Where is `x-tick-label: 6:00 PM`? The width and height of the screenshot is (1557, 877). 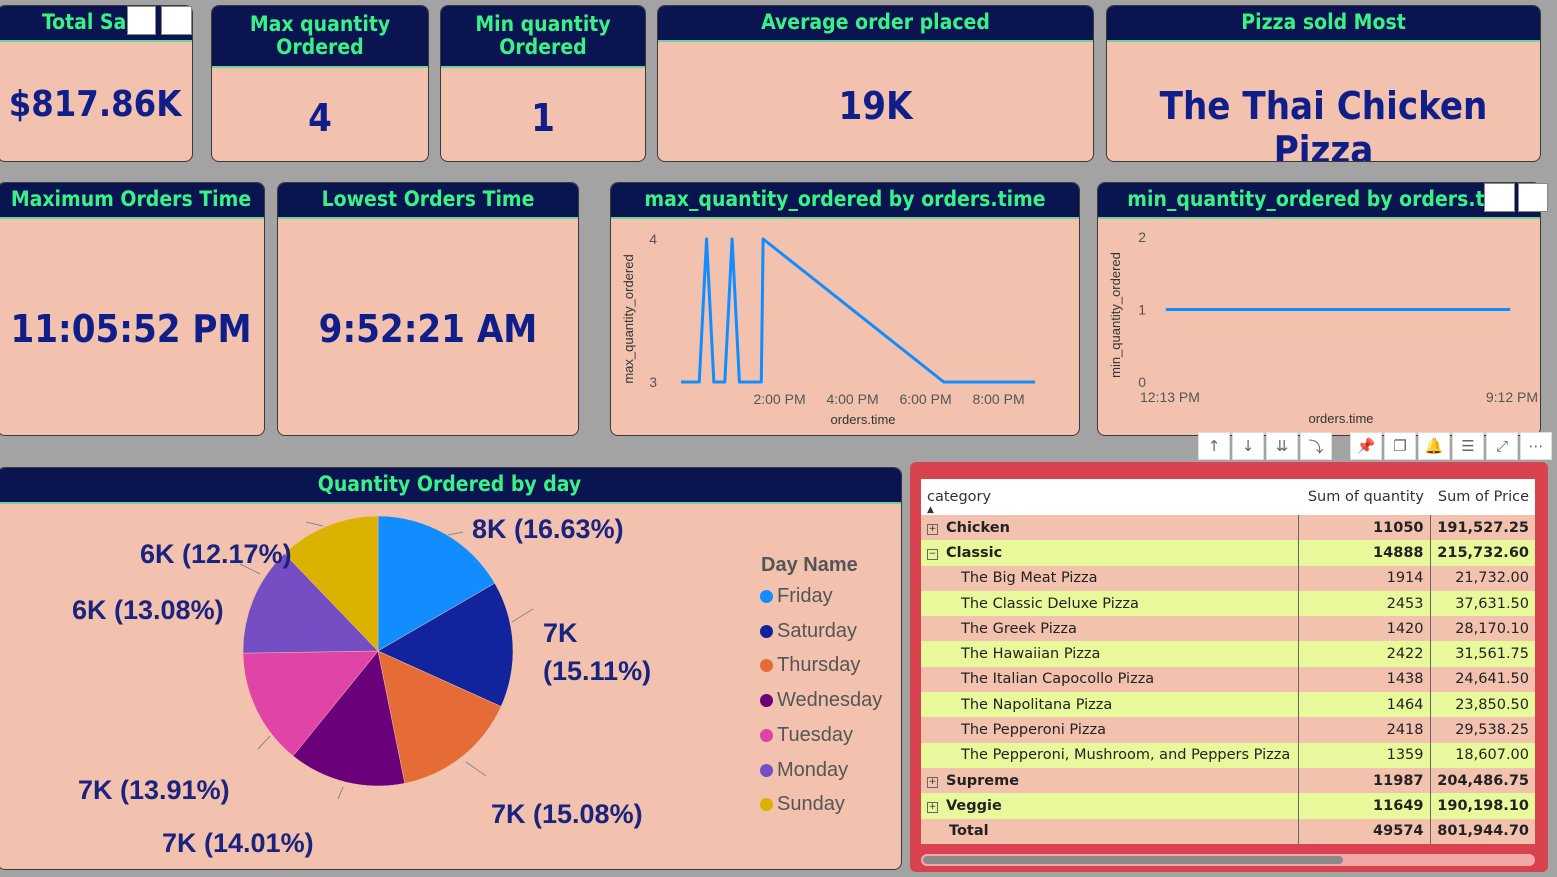
x-tick-label: 6:00 PM is located at coordinates (925, 399).